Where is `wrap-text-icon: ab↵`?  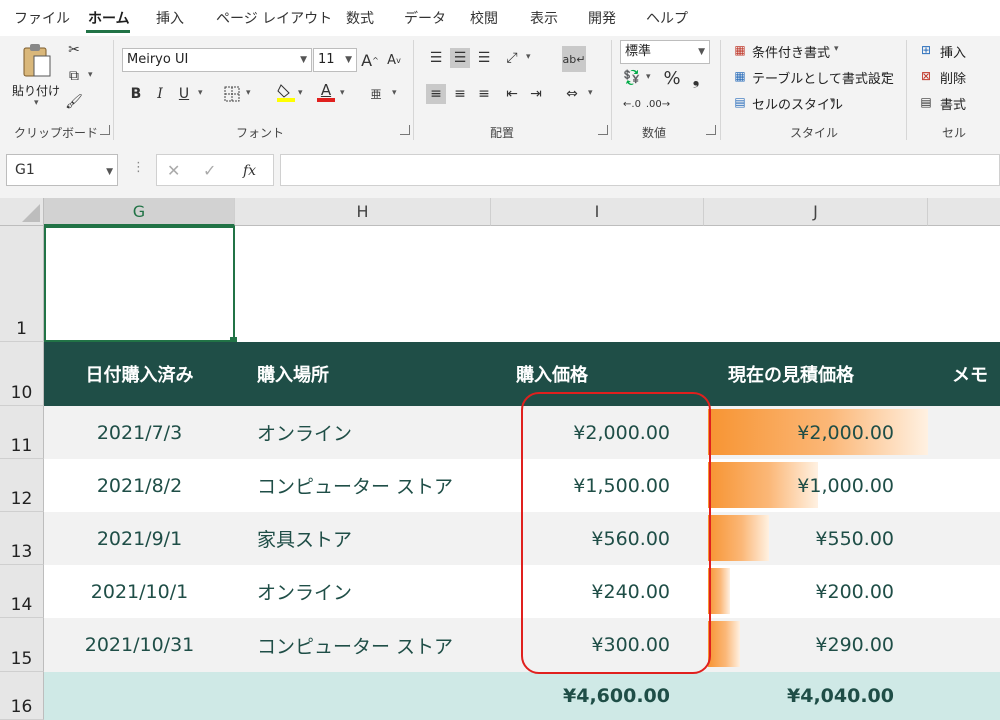 wrap-text-icon: ab↵ is located at coordinates (574, 59).